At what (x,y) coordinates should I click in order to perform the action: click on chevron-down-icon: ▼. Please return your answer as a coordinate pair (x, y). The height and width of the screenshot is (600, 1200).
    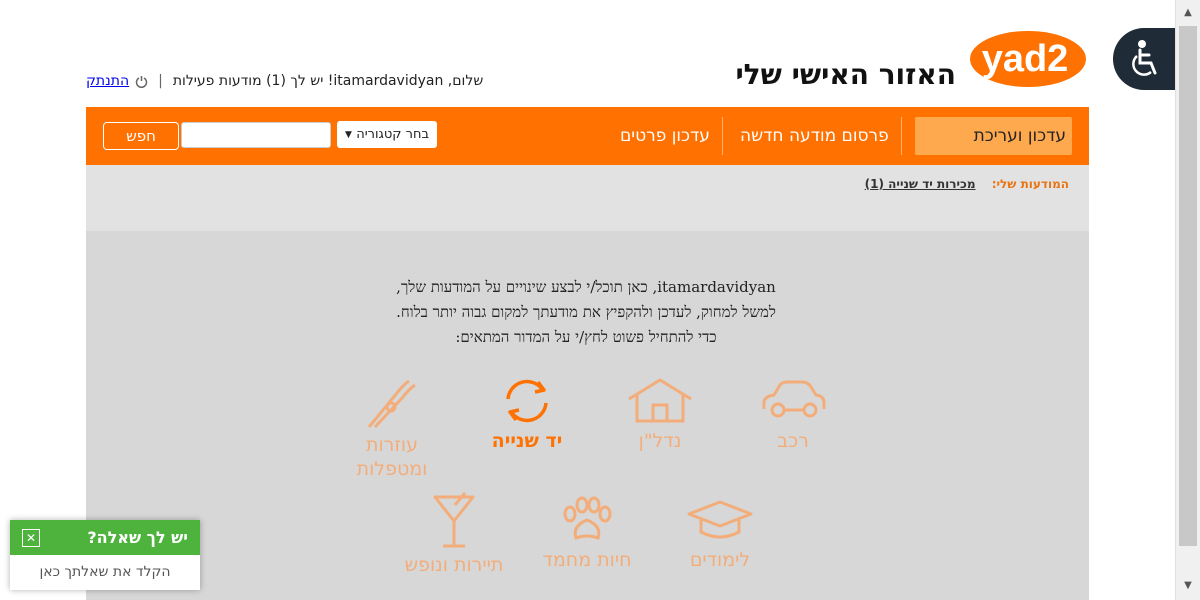
    Looking at the image, I should click on (348, 134).